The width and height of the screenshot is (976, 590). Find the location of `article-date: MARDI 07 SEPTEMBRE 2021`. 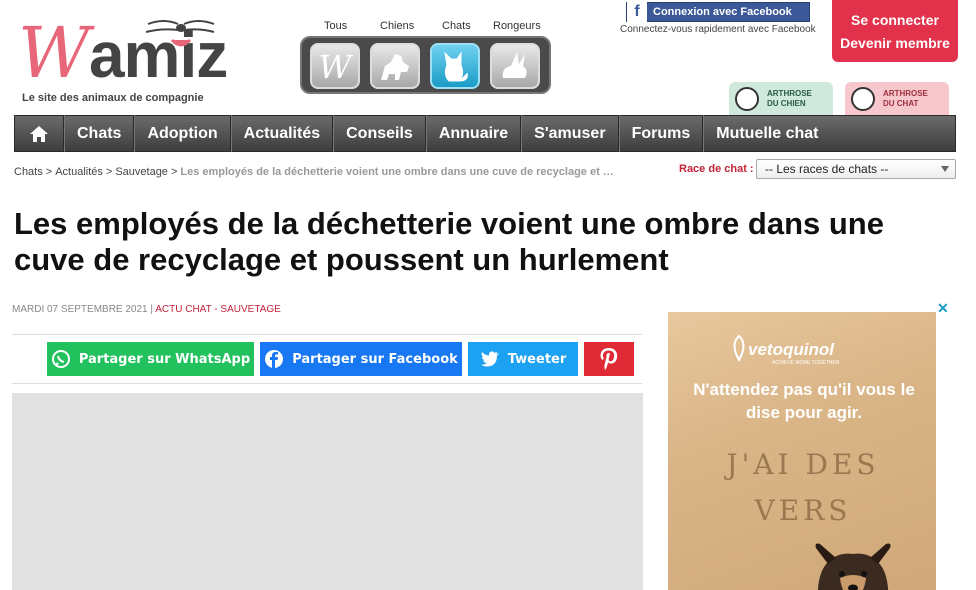

article-date: MARDI 07 SEPTEMBRE 2021 is located at coordinates (80, 309).